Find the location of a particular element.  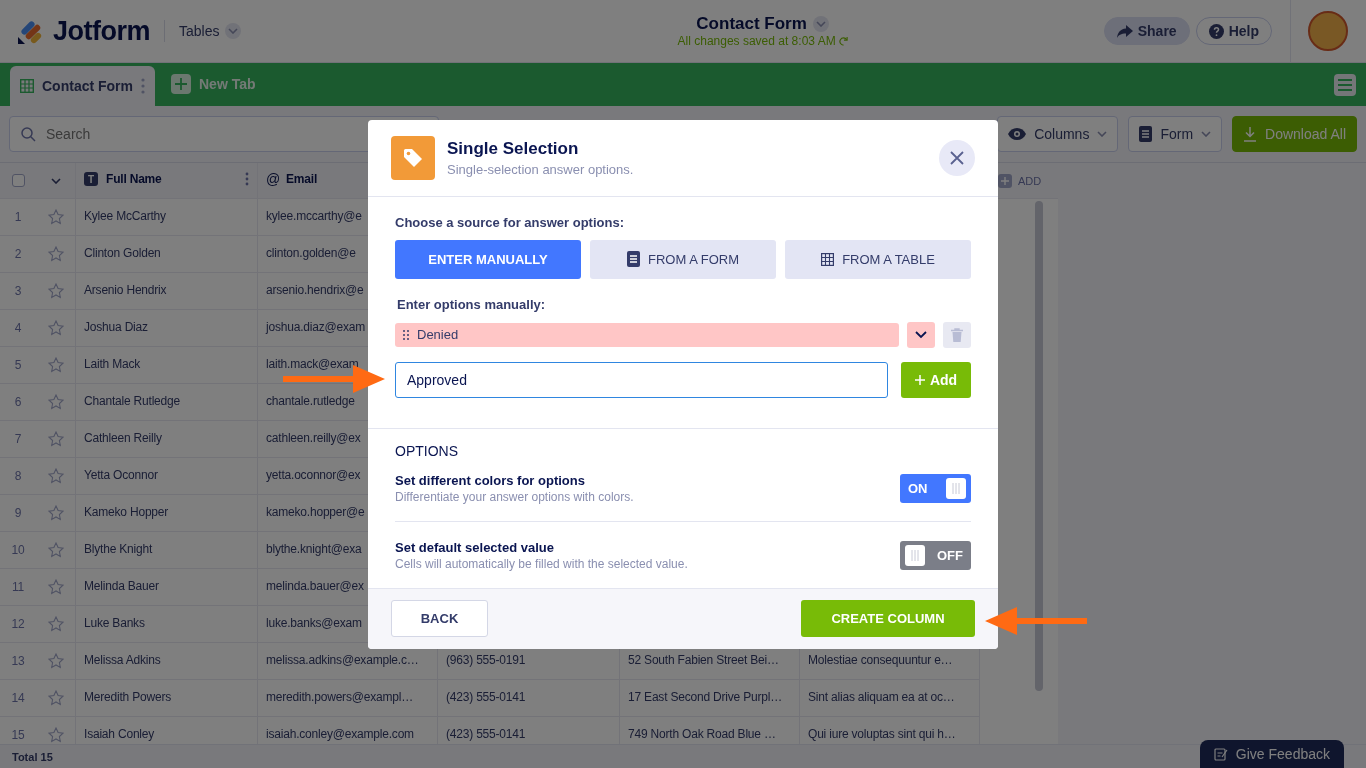

row-number: 5 is located at coordinates (18, 365).